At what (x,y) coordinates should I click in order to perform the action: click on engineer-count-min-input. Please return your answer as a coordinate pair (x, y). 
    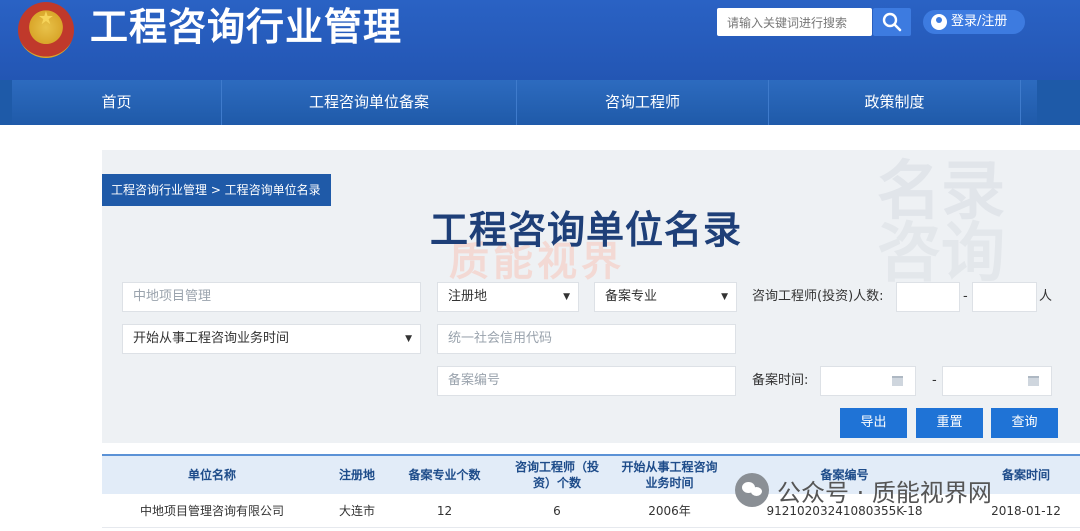
    Looking at the image, I should click on (928, 297).